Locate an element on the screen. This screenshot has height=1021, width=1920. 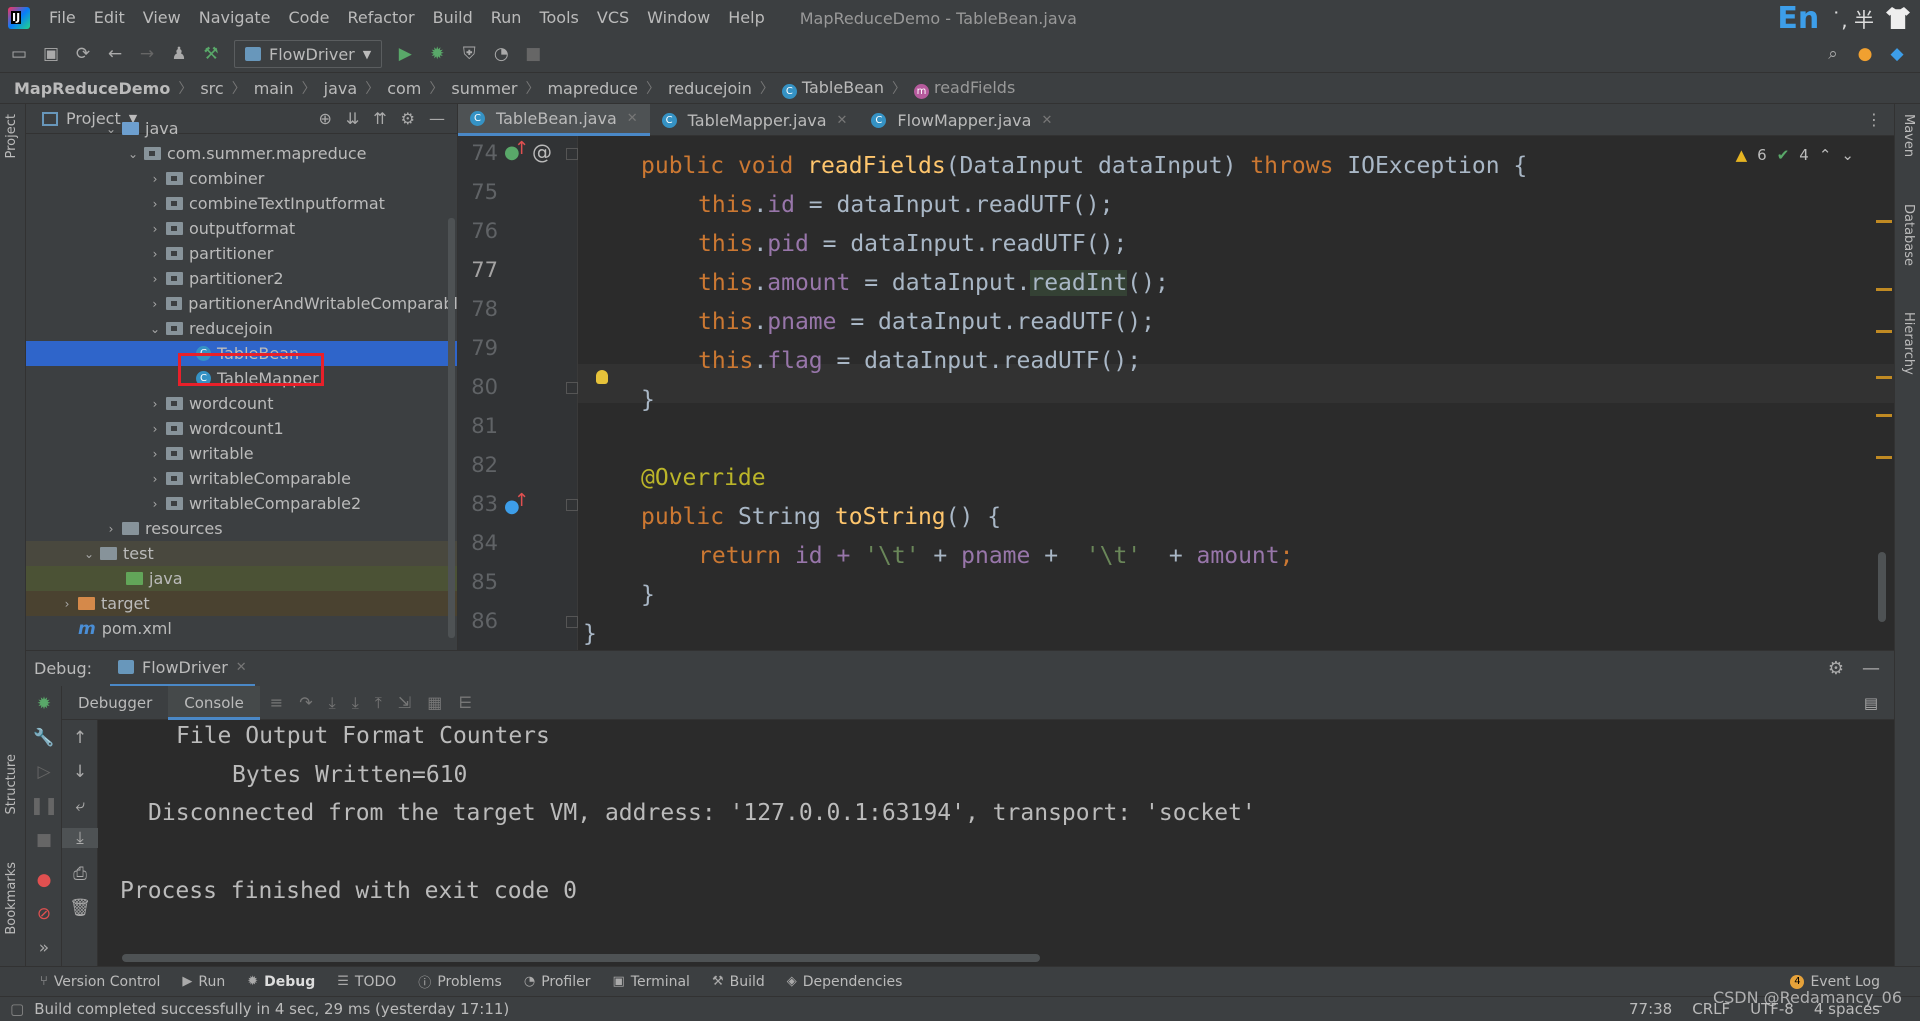
structure-side-tab: Structure is located at coordinates (11, 784).